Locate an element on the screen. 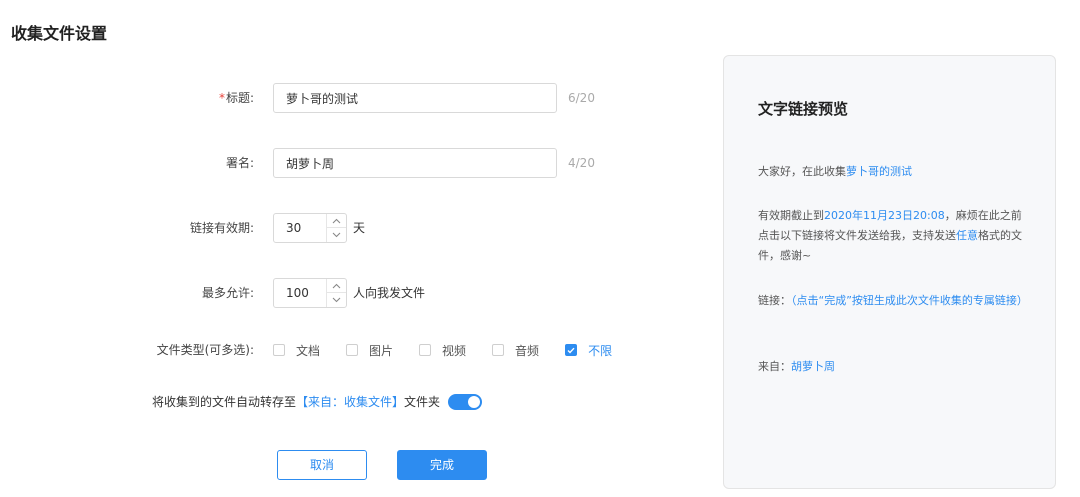 The image size is (1080, 497). check-icon is located at coordinates (571, 350).